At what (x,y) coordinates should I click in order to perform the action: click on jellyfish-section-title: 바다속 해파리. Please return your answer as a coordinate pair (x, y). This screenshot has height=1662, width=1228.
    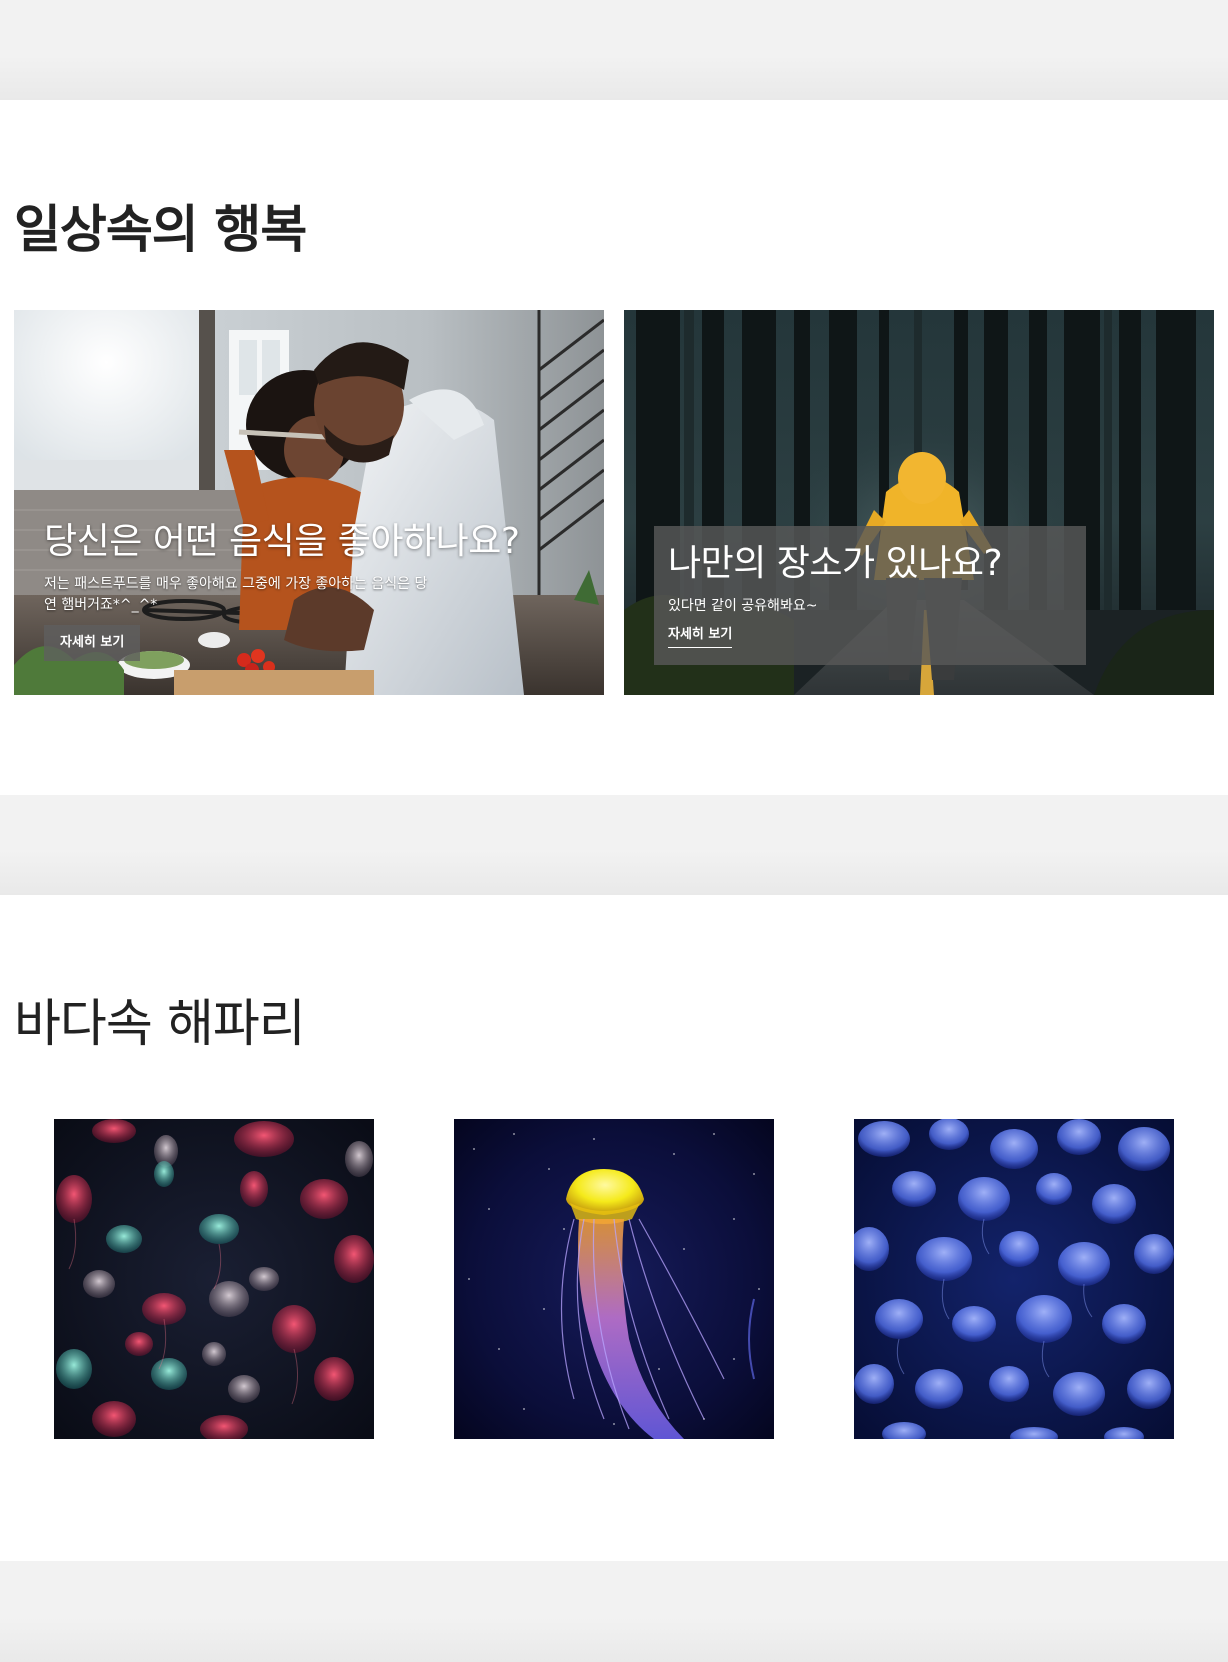
    Looking at the image, I should click on (160, 1024).